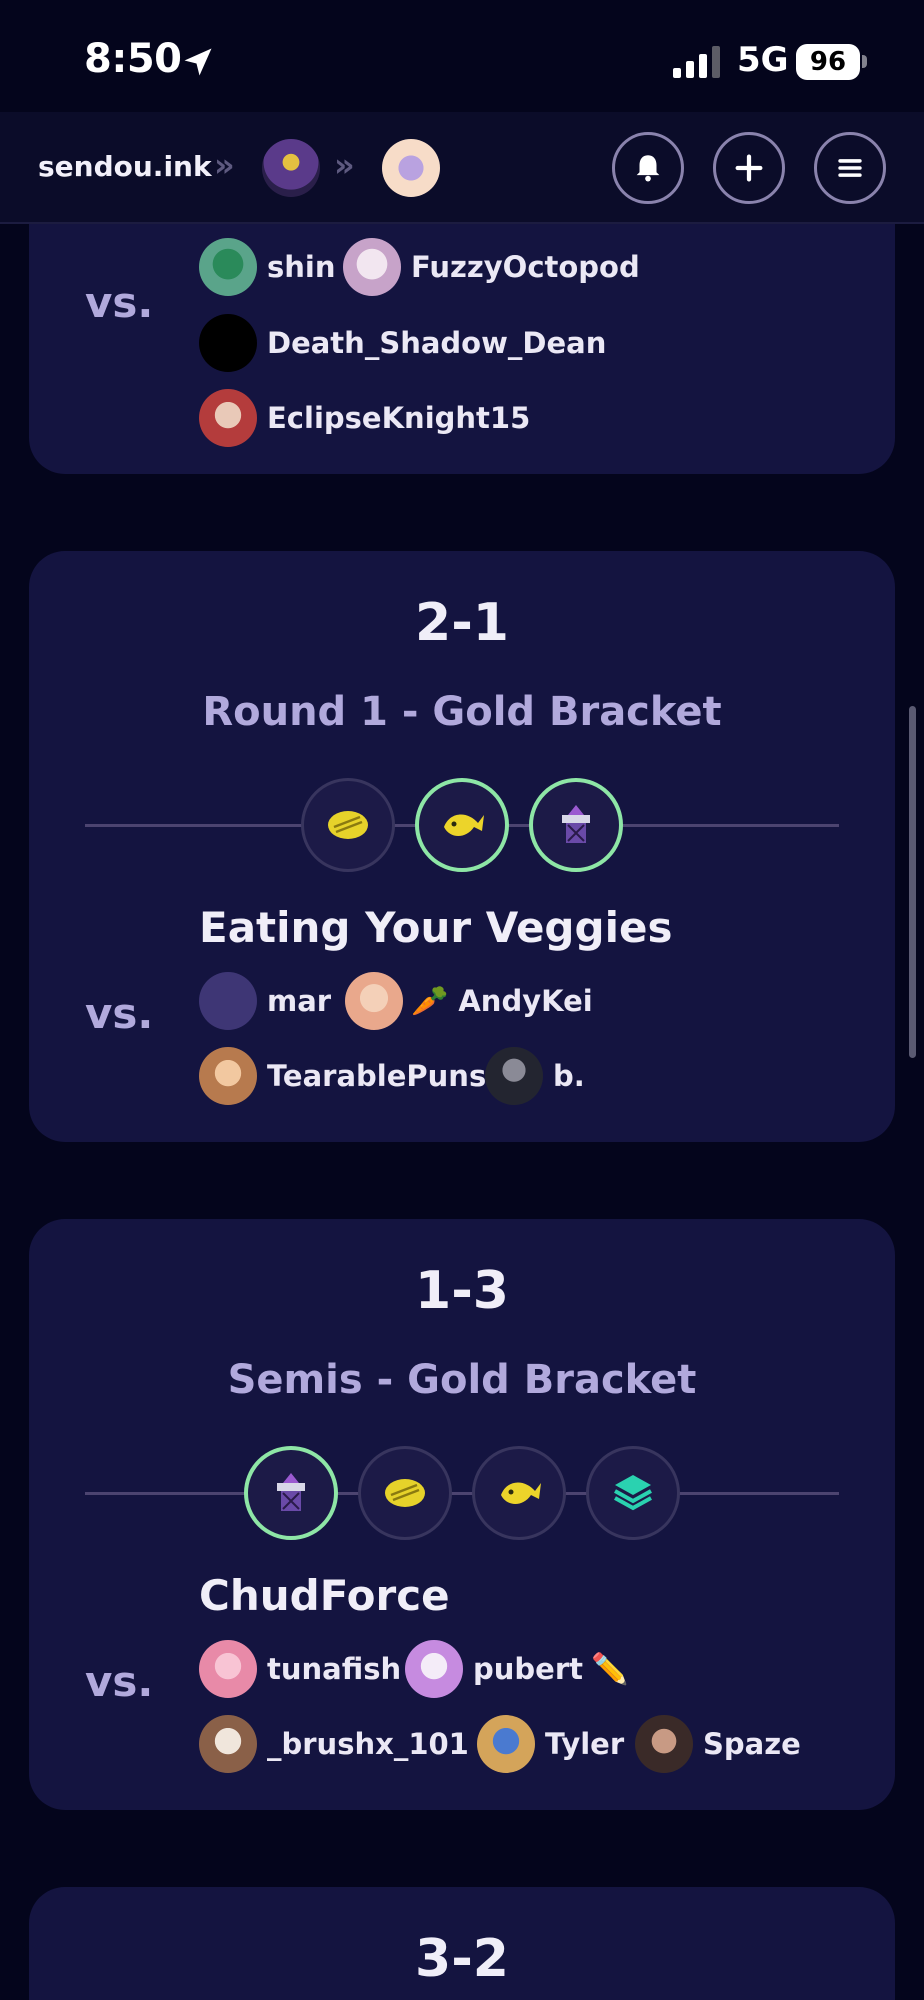  I want to click on status-bar: 8:50 5G 96, so click(462, 56).